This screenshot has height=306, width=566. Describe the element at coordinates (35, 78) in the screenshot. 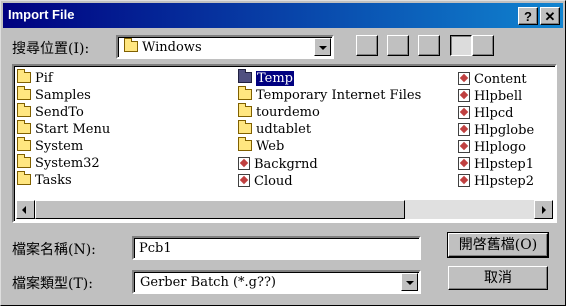

I see `list-item: Pif` at that location.